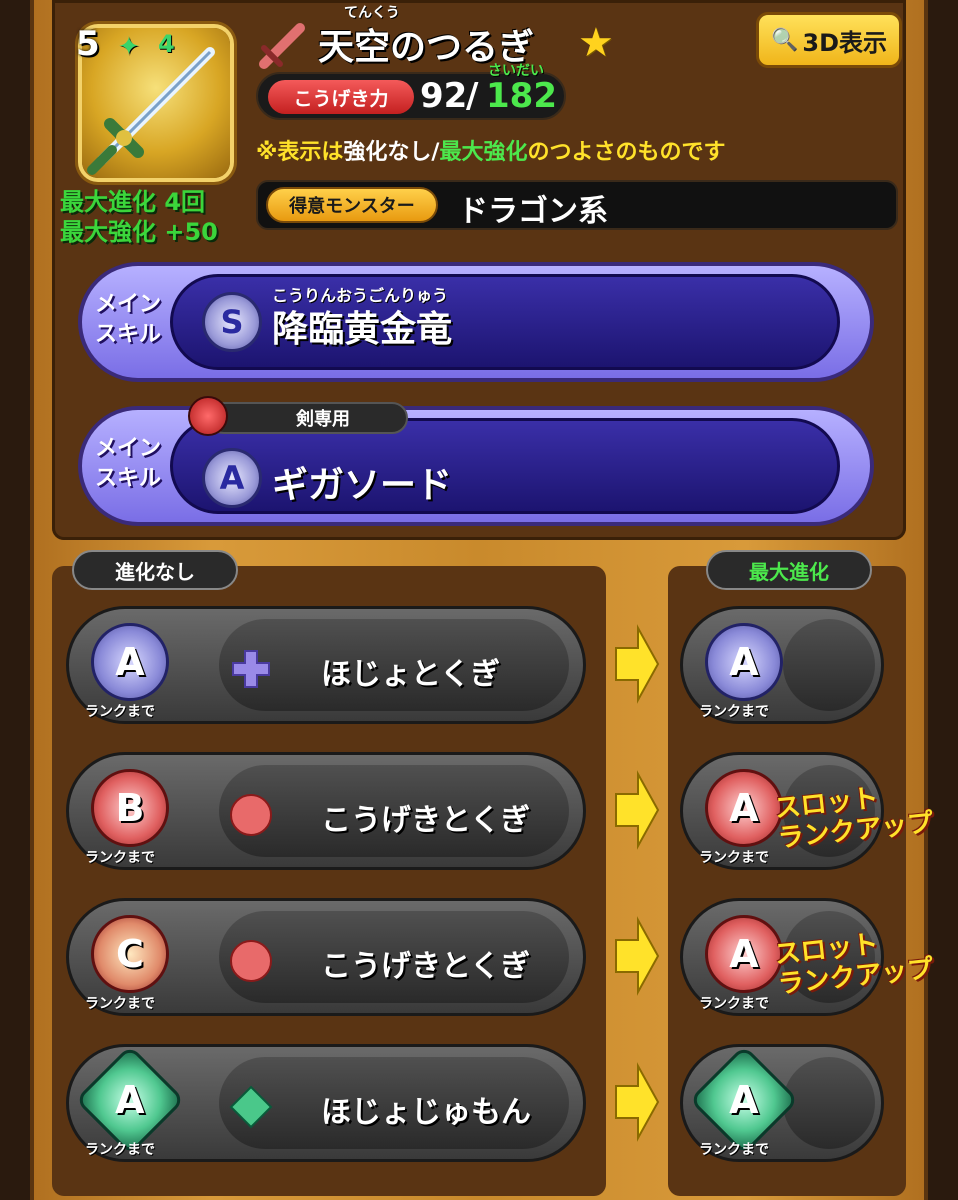  Describe the element at coordinates (129, 47) in the screenshot. I see `plus-star-icon: ✦` at that location.